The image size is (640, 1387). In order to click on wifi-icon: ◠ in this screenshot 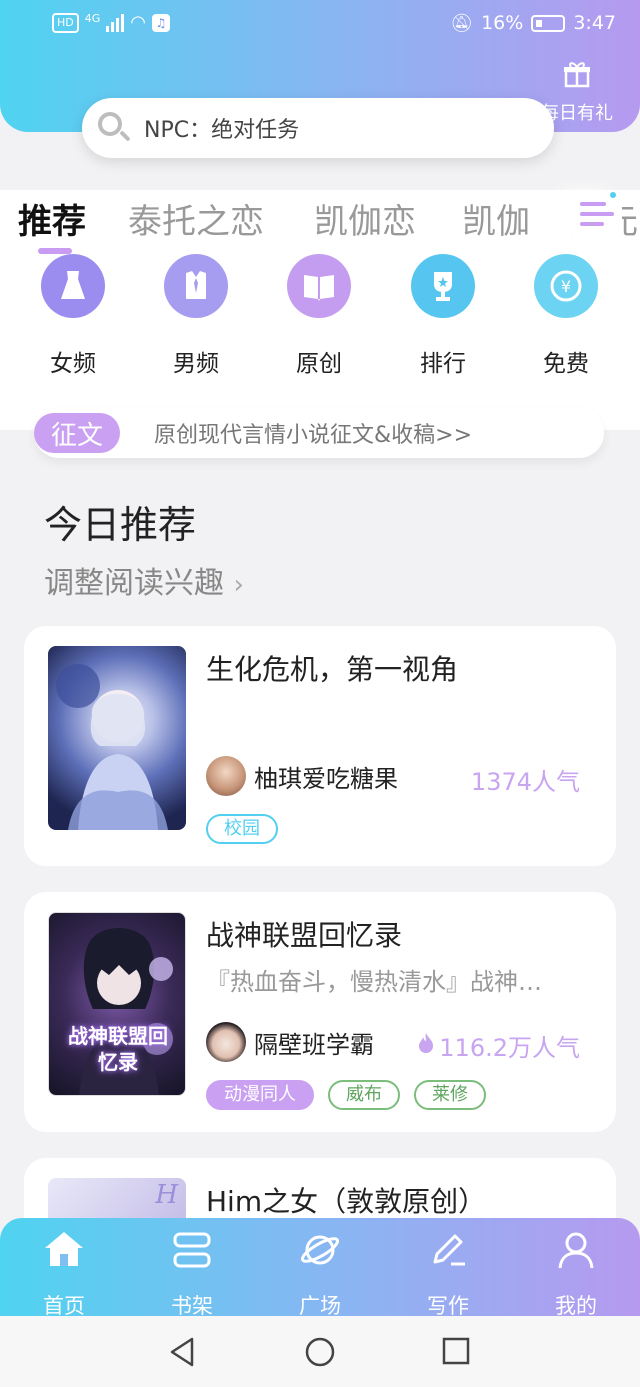, I will do `click(138, 22)`.